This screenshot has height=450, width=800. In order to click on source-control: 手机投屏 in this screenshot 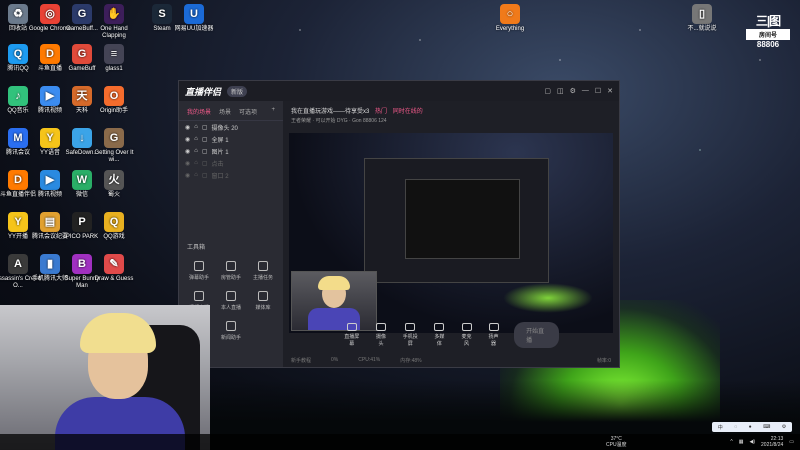, I will do `click(409, 335)`.